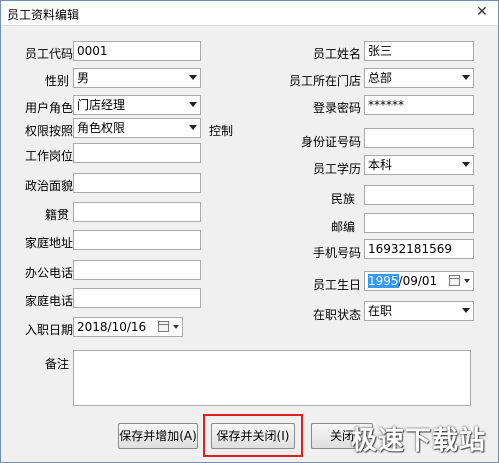 The width and height of the screenshot is (499, 463). Describe the element at coordinates (419, 195) in the screenshot. I see `ethnicity-field` at that location.